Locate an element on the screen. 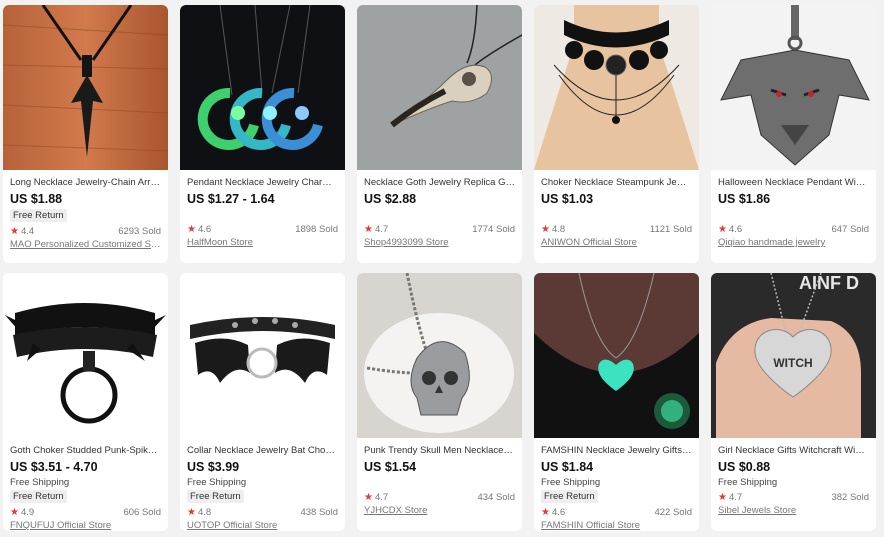 The width and height of the screenshot is (884, 537). skull-pendant-image is located at coordinates (439, 355).